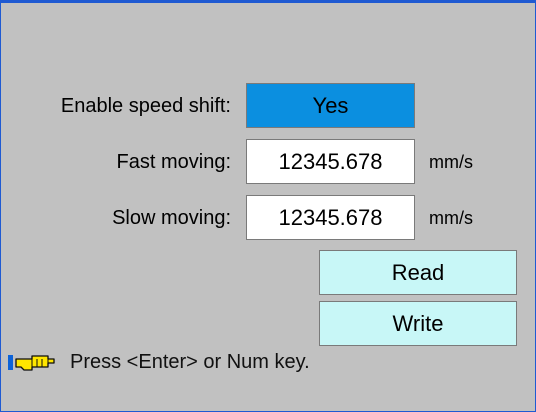  Describe the element at coordinates (330, 105) in the screenshot. I see `enable-speed-shift-toggle: Yes` at that location.